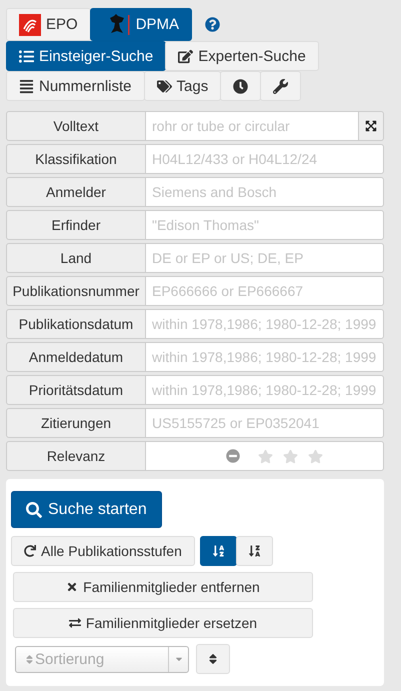 Image resolution: width=401 pixels, height=691 pixels. I want to click on field-label: Volltext, so click(76, 126).